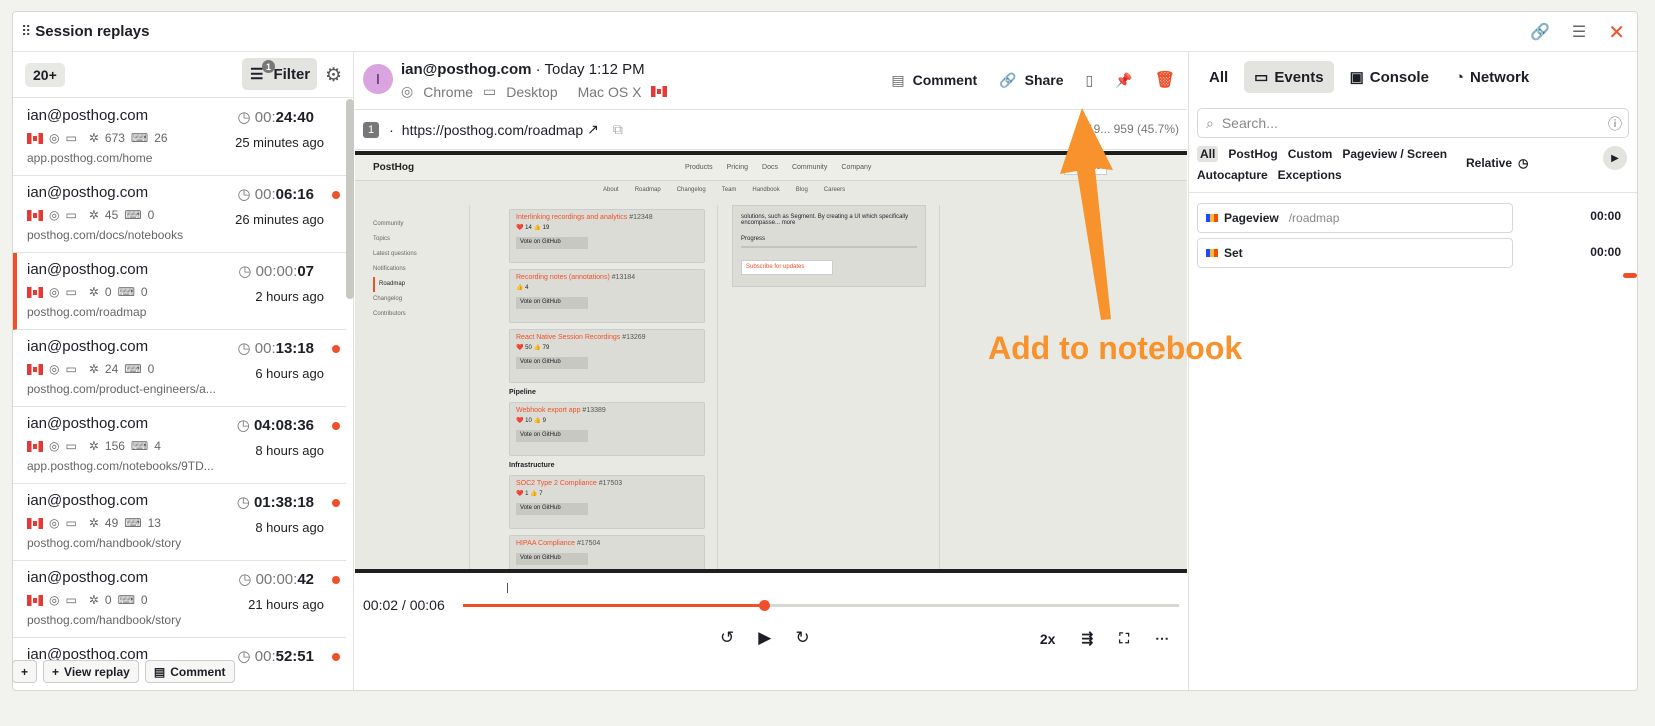 The image size is (1655, 726). What do you see at coordinates (1087, 638) in the screenshot?
I see `skip-inactivity-icon: ⇶` at bounding box center [1087, 638].